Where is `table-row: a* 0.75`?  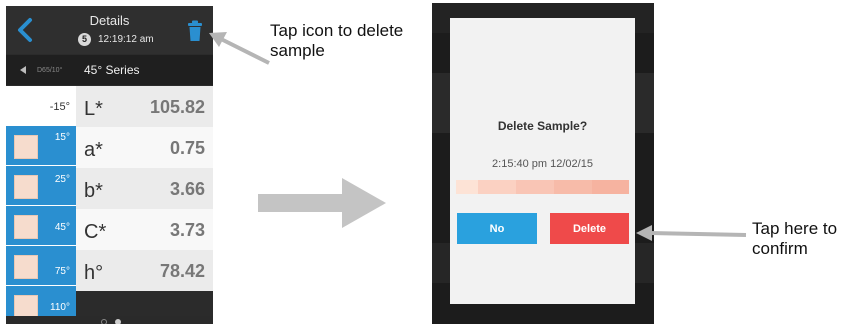
table-row: a* 0.75 is located at coordinates (144, 147).